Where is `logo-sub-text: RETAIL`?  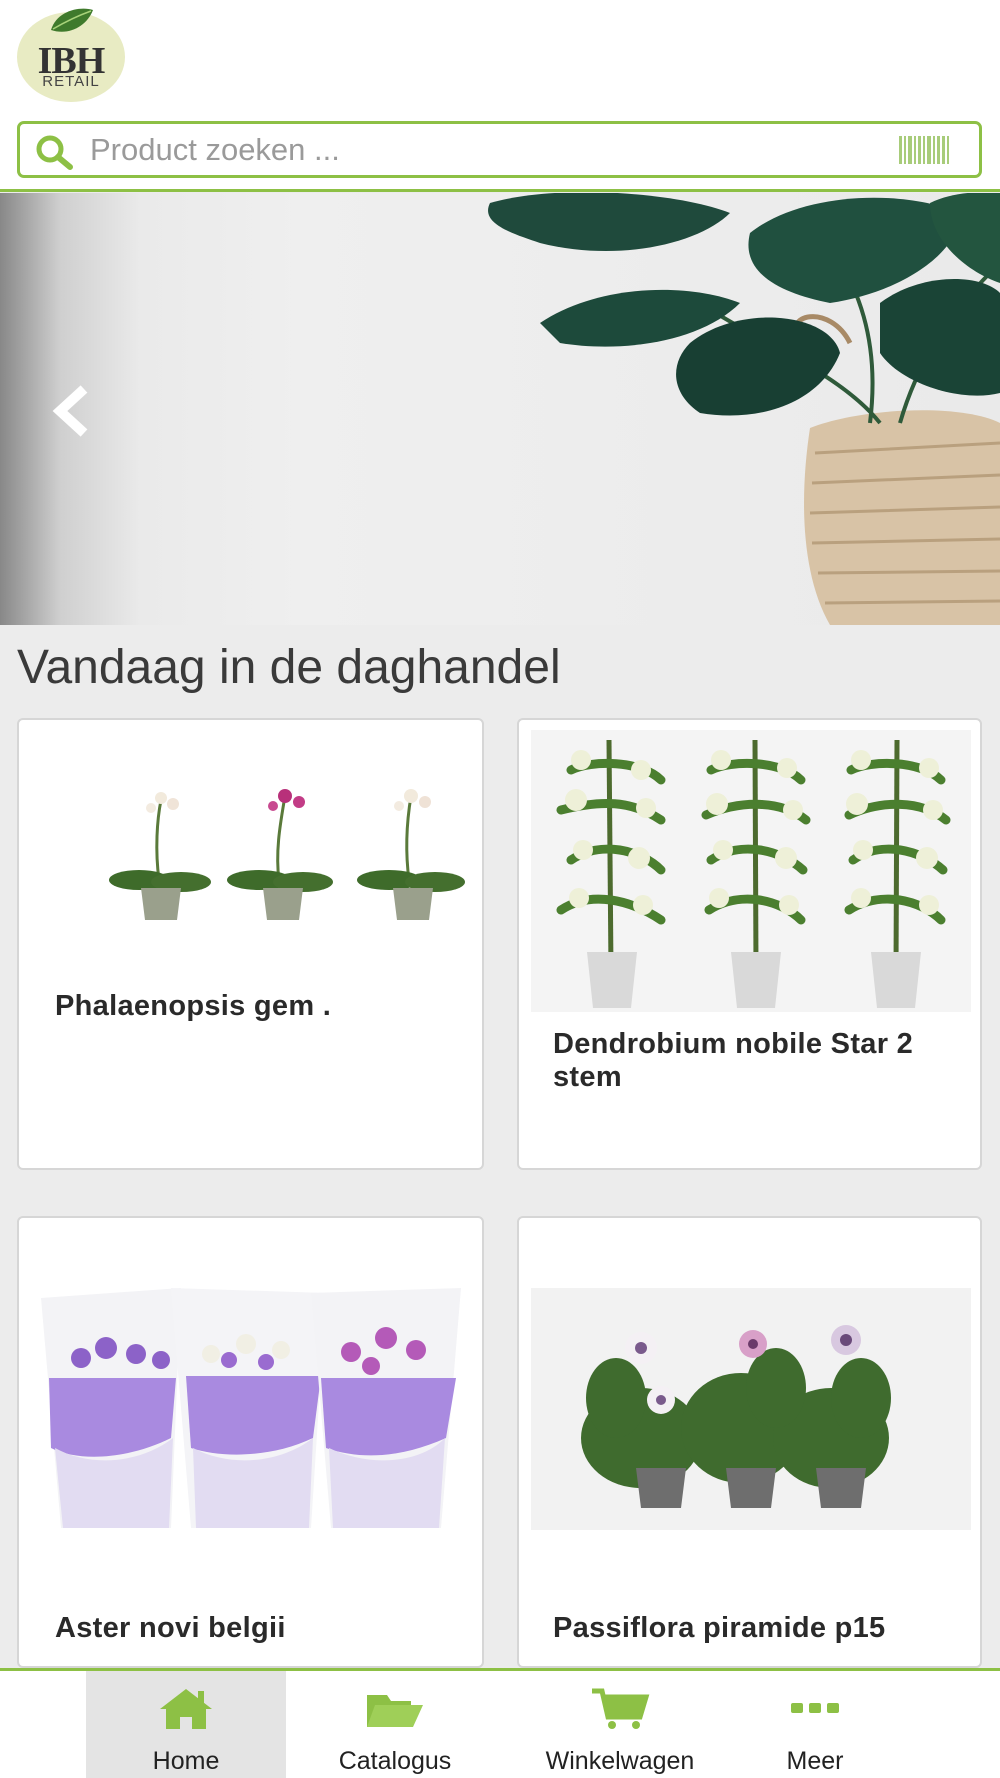
logo-sub-text: RETAIL is located at coordinates (71, 81).